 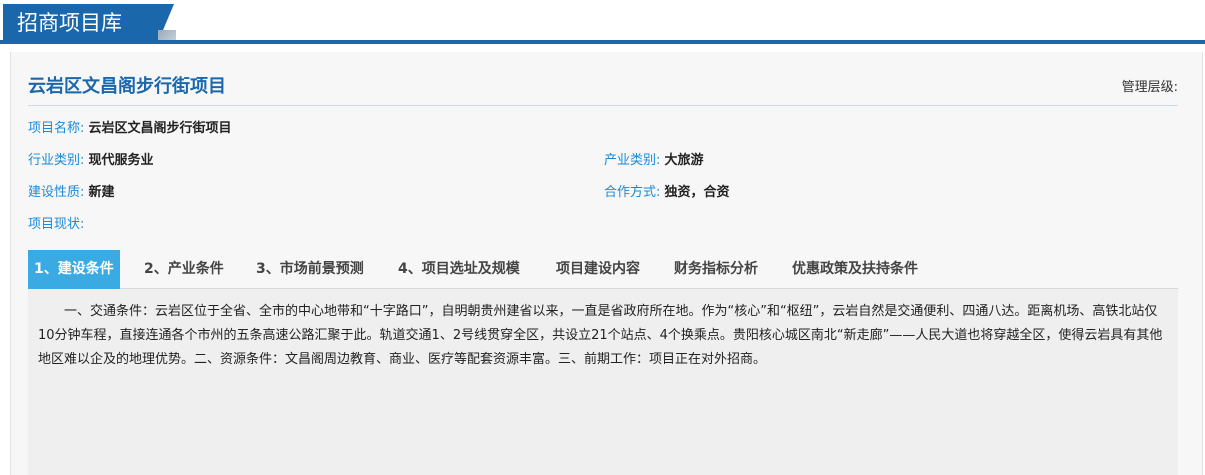 What do you see at coordinates (310, 269) in the screenshot?
I see `tab-market-forecast: 3、市场前景预测` at bounding box center [310, 269].